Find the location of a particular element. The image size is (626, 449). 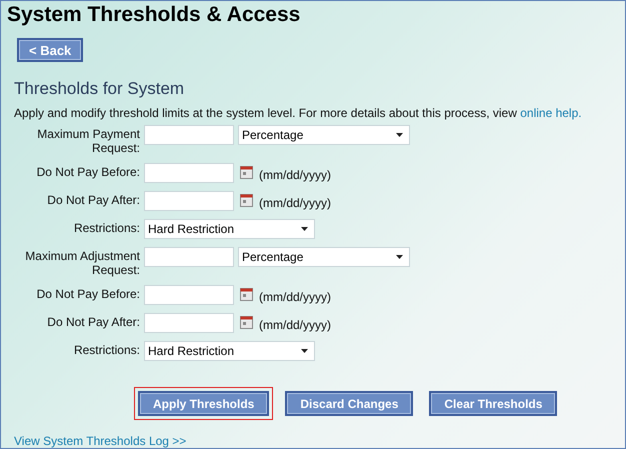

online-help-link: online help. is located at coordinates (551, 113).